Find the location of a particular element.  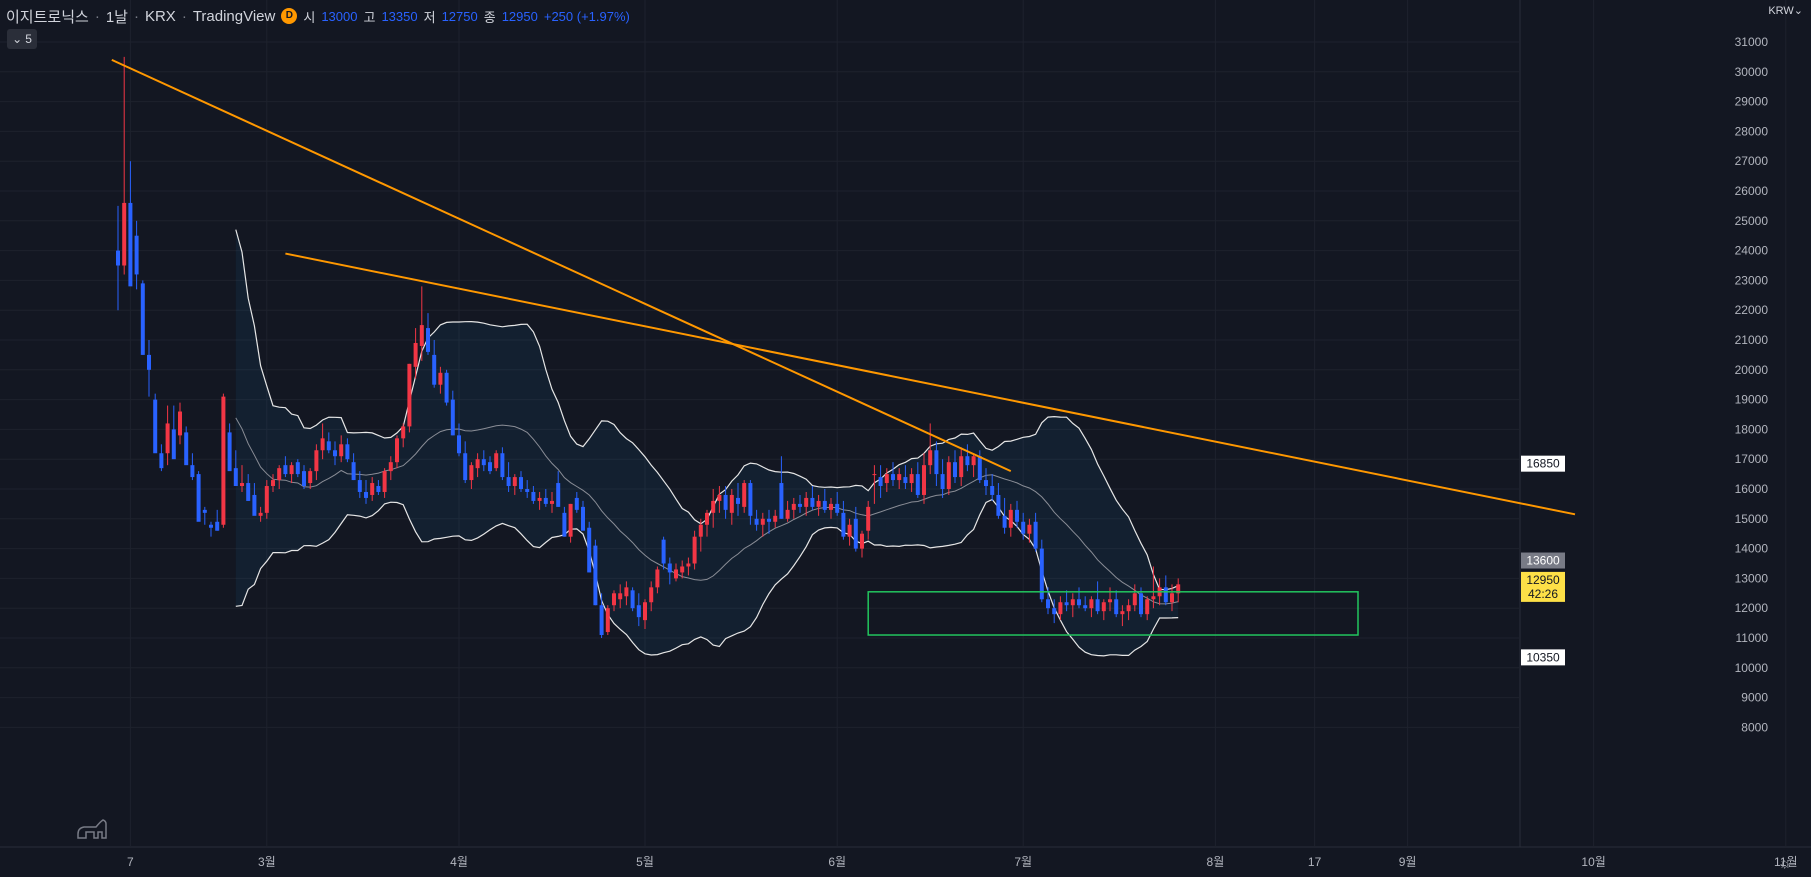

high-label: 고 is located at coordinates (369, 17).